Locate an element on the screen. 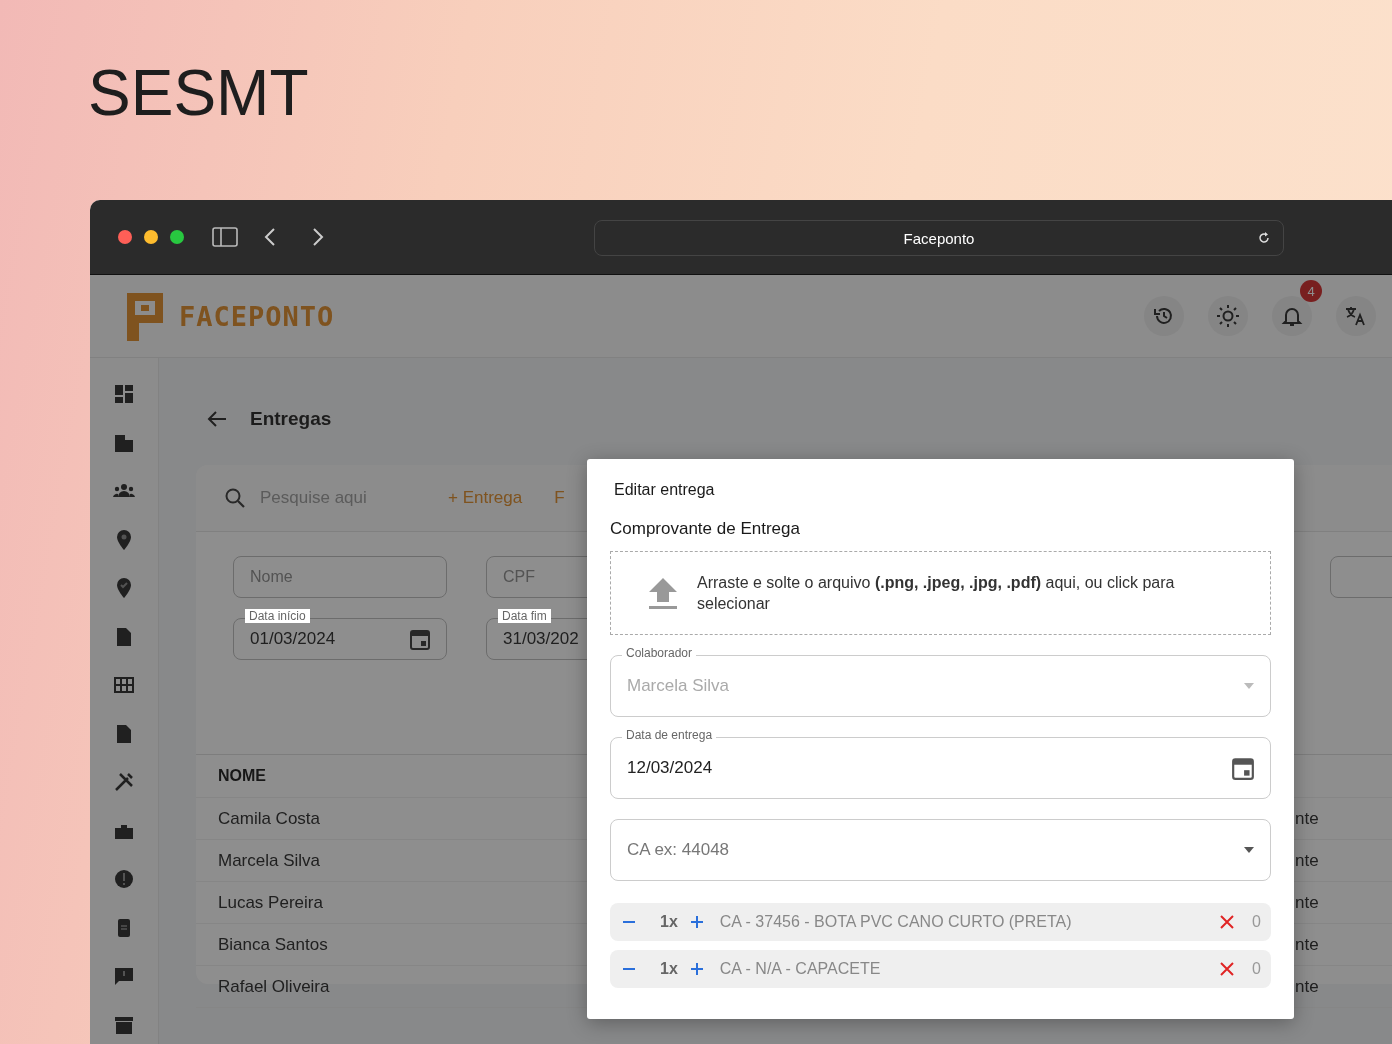 The height and width of the screenshot is (1044, 1392). field-label: Data de entrega is located at coordinates (669, 735).